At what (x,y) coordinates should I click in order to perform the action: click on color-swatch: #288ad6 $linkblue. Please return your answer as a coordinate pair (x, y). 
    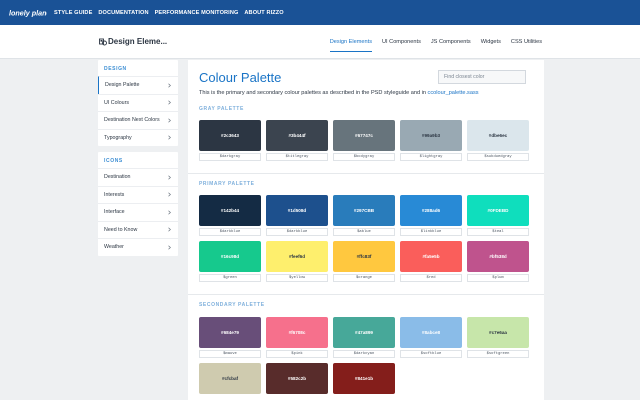
    Looking at the image, I should click on (431, 215).